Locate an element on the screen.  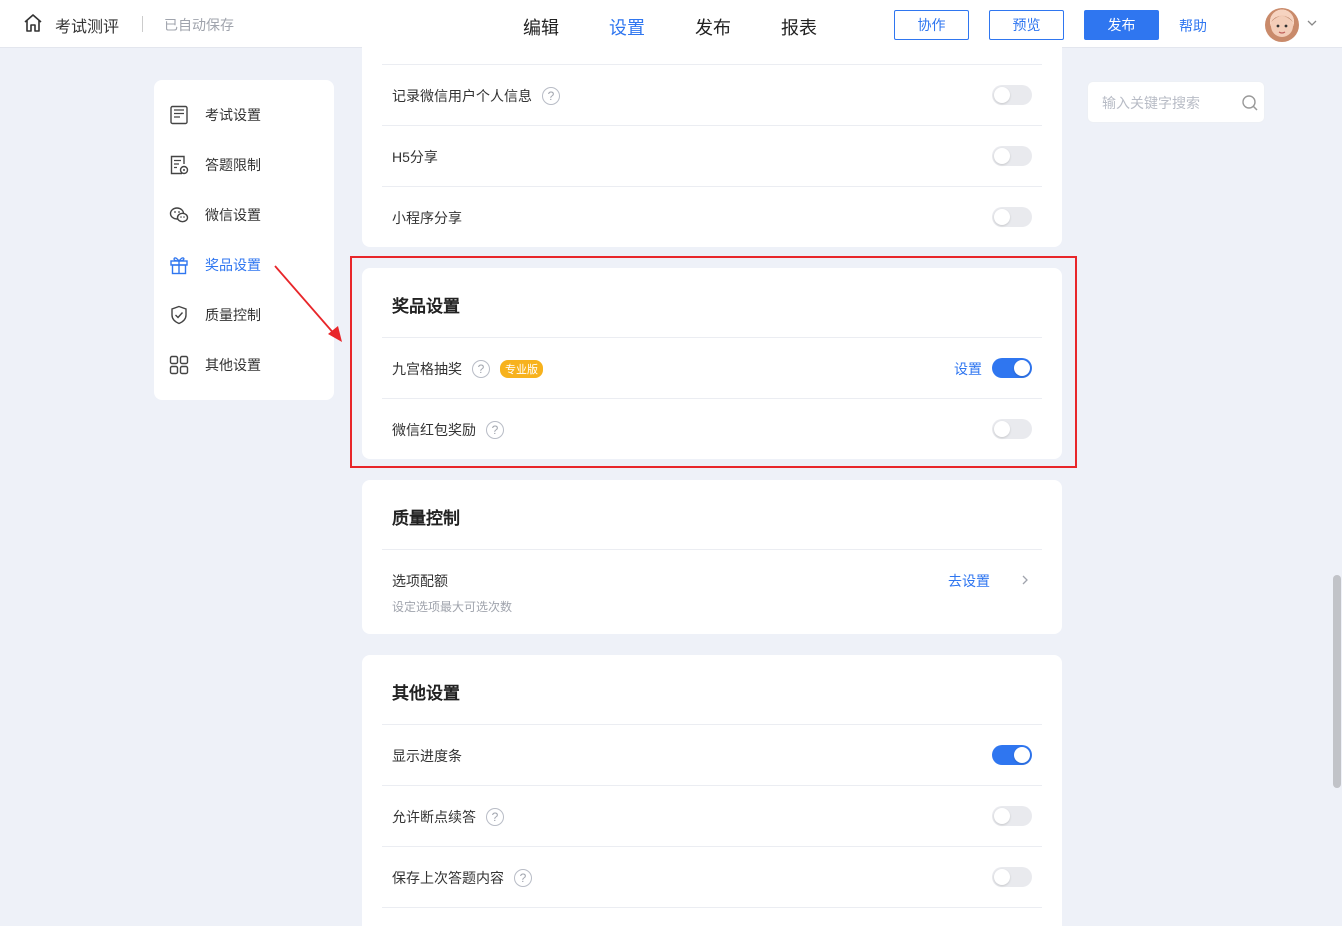
settings-sidebar: 考试设置 答题限制 微信设置 奖品设置 质量控制 其他设置 is located at coordinates (244, 240).